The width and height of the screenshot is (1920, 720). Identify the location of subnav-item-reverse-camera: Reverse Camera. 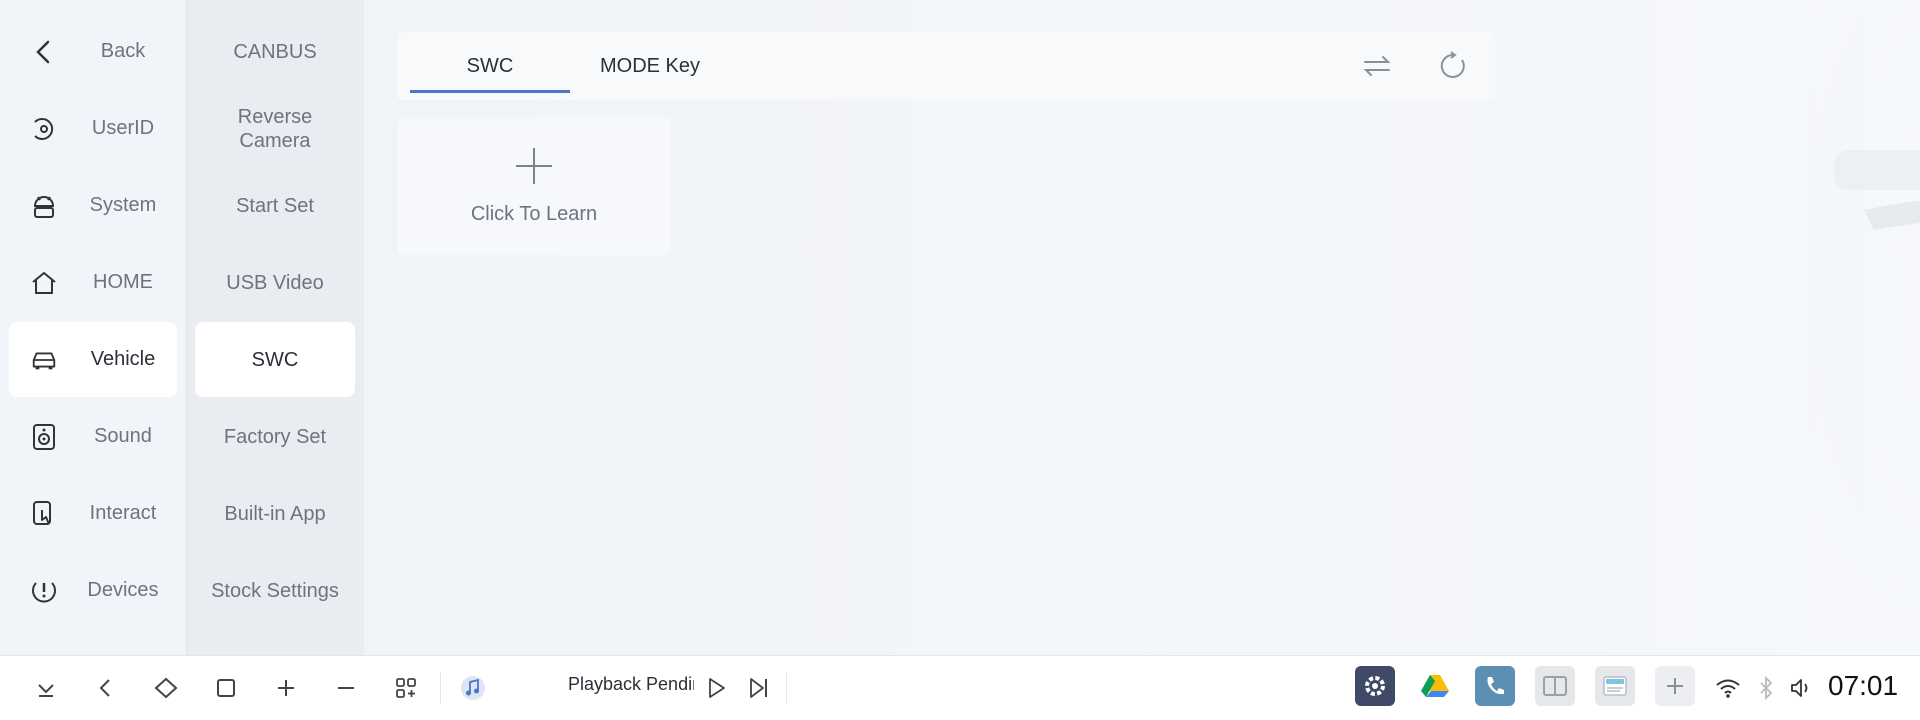
(275, 128).